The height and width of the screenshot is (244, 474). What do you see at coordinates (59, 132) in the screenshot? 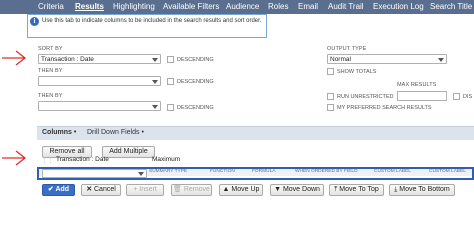
I see `subtab-columns: Columns •` at bounding box center [59, 132].